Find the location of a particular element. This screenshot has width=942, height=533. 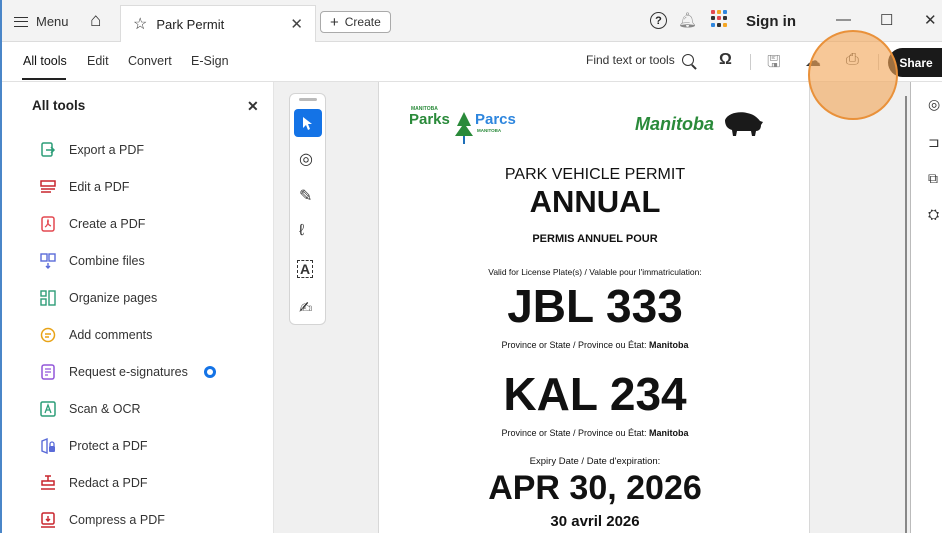

tab-all-tools: All tools is located at coordinates (45, 61).